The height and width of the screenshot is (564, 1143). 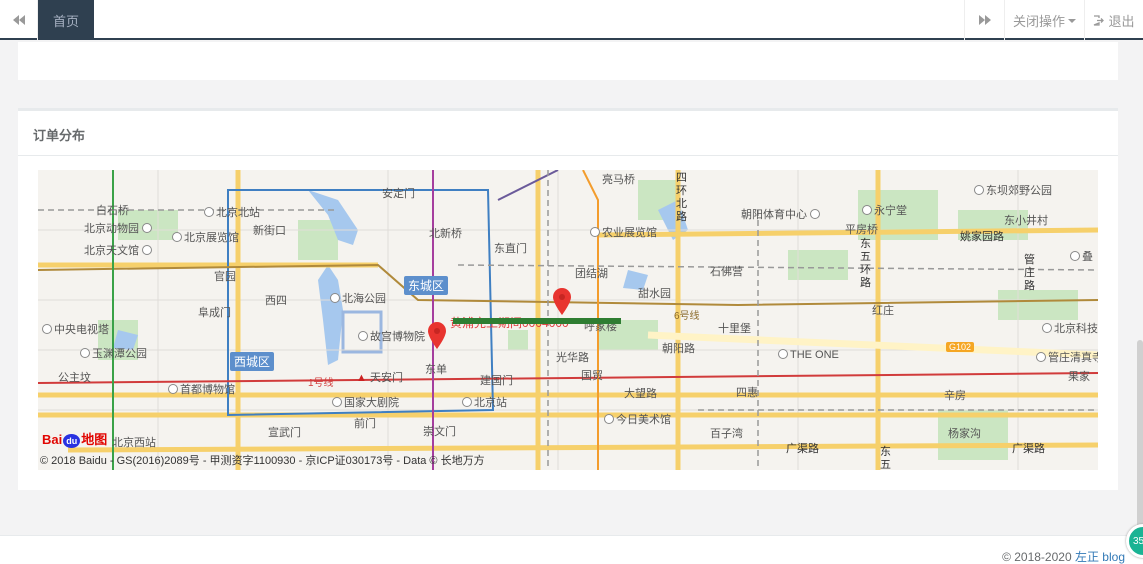 What do you see at coordinates (445, 234) in the screenshot?
I see `map-label: 北新桥` at bounding box center [445, 234].